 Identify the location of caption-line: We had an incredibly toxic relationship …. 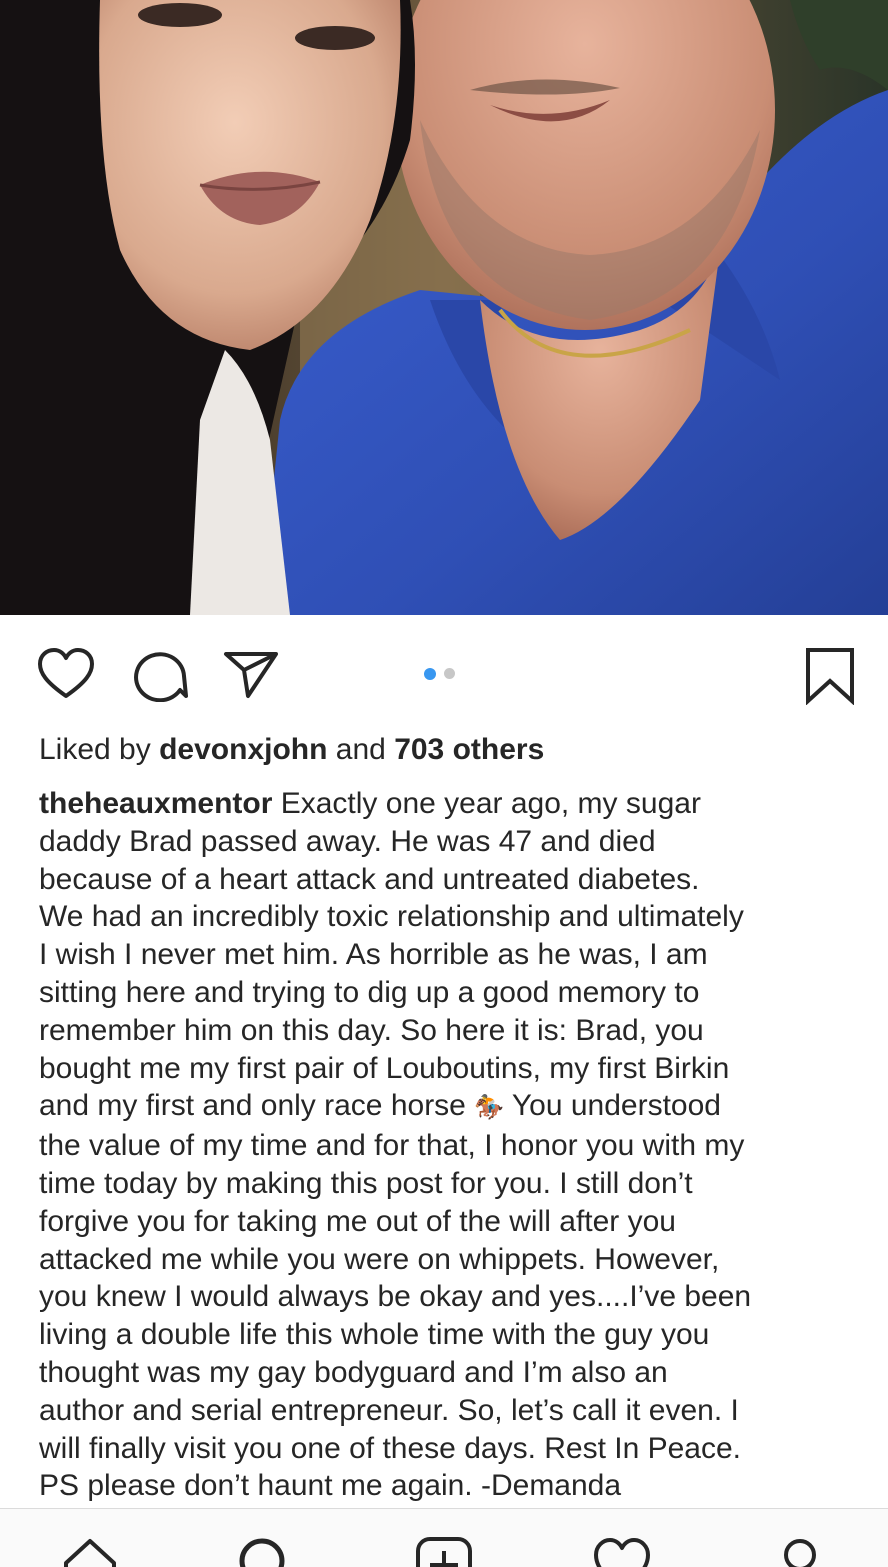
(391, 917).